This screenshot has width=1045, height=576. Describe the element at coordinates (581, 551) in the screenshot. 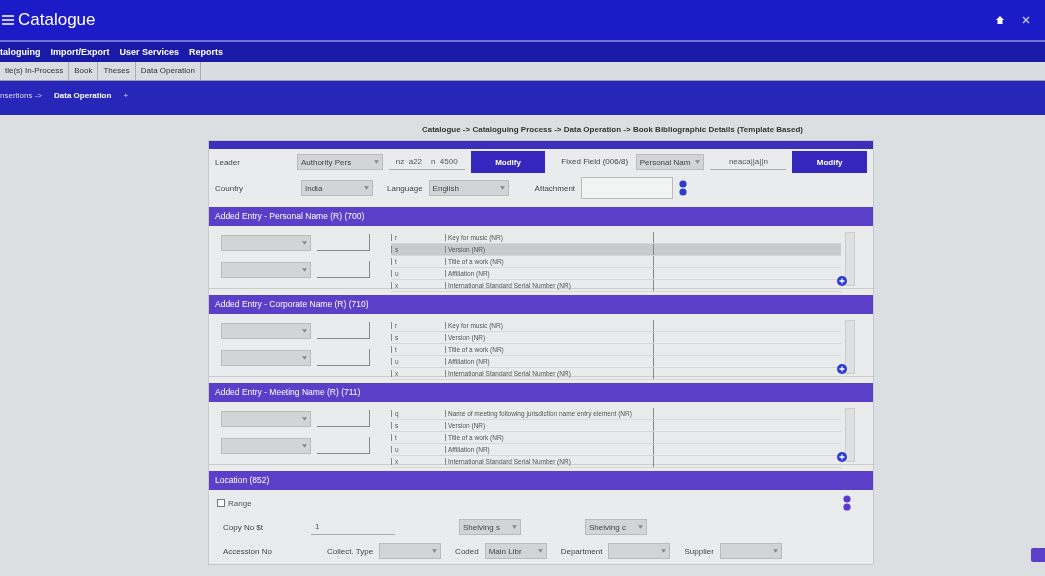

I see `field-label: Department` at that location.